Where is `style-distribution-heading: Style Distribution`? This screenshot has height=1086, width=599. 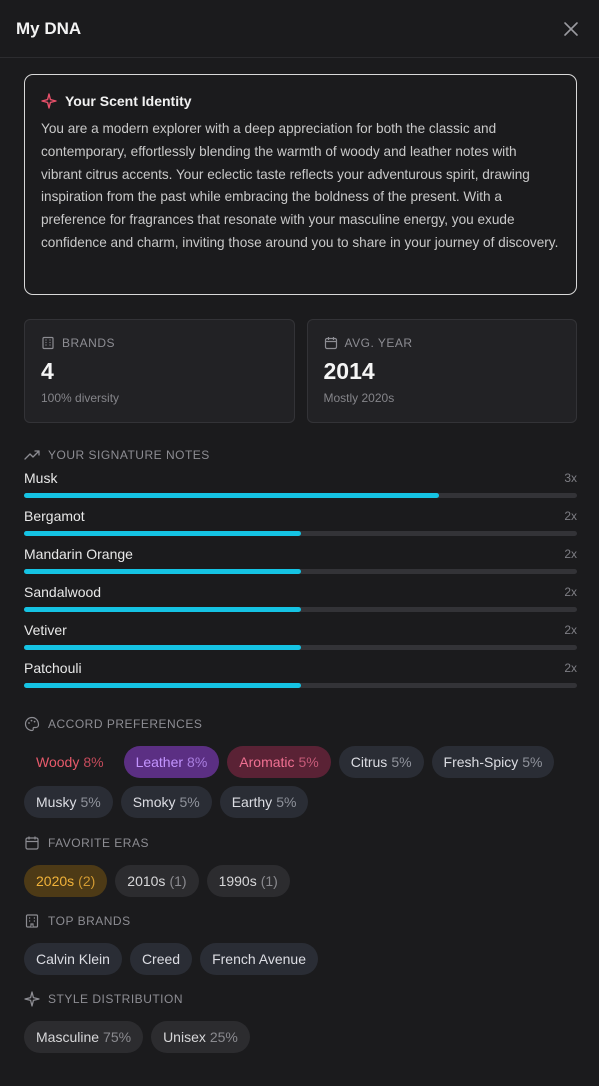 style-distribution-heading: Style Distribution is located at coordinates (300, 999).